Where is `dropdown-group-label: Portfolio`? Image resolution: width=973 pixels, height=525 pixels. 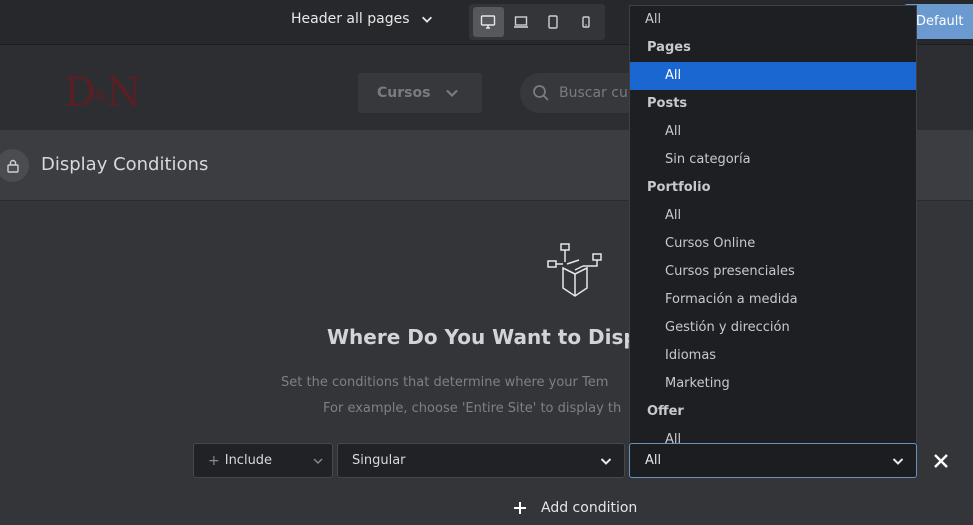
dropdown-group-label: Portfolio is located at coordinates (679, 187).